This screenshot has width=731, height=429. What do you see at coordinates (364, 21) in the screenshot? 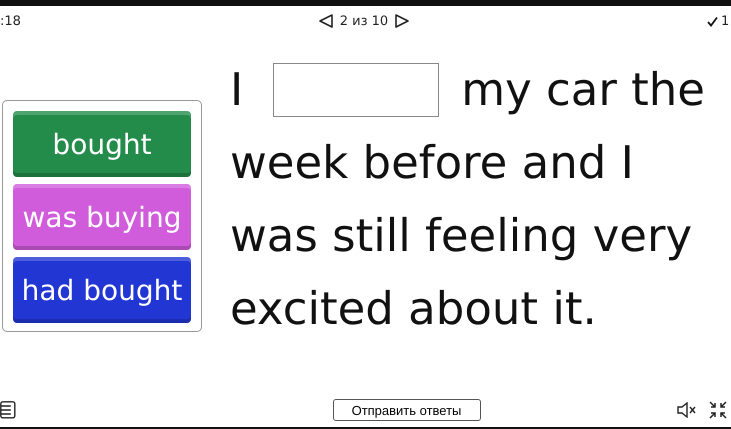
I see `page-counter: 2 из 10` at bounding box center [364, 21].